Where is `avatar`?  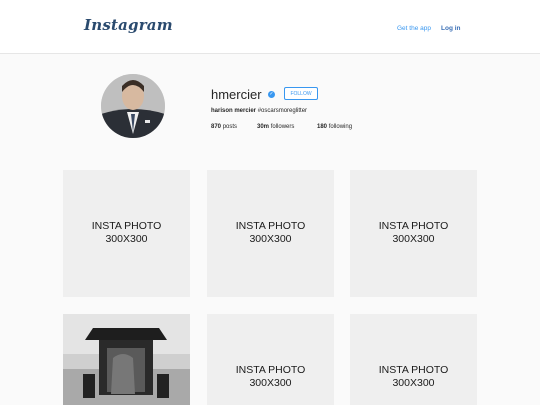 avatar is located at coordinates (133, 106).